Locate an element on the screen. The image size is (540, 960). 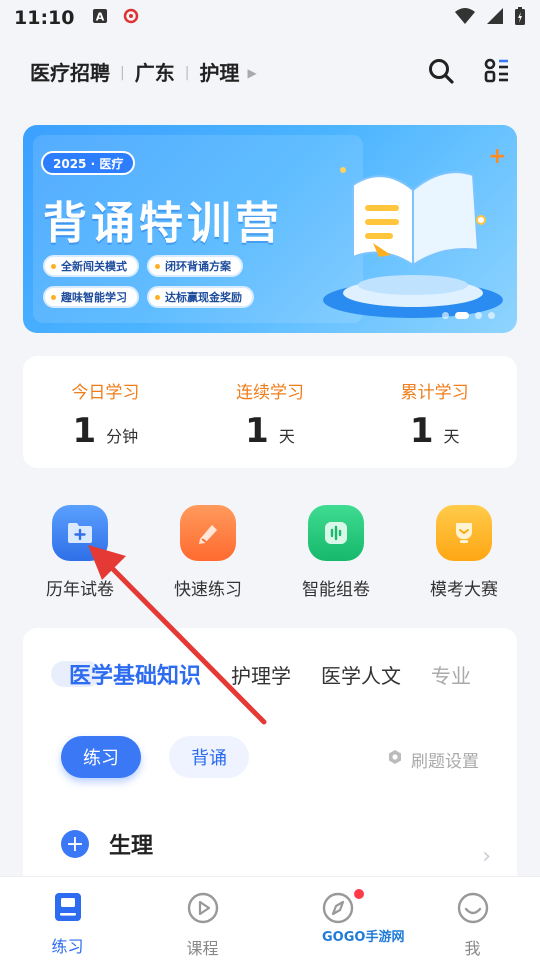
tabbar-practice: 练习 is located at coordinates (67, 918).